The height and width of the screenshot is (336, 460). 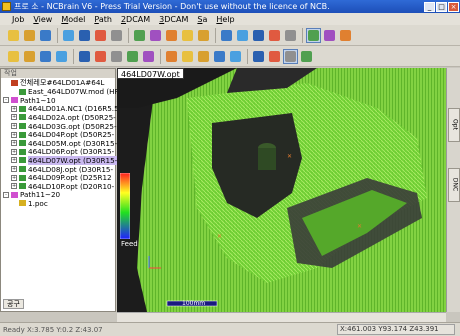 What do you see at coordinates (429, 6) in the screenshot?
I see `minimize-button: _` at bounding box center [429, 6].